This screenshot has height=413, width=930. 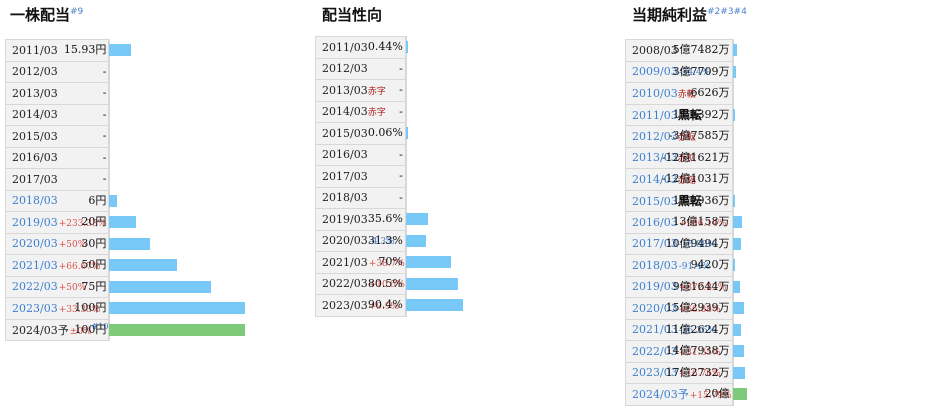 What do you see at coordinates (697, 372) in the screenshot?
I see `value-text: 17億2732万` at bounding box center [697, 372].